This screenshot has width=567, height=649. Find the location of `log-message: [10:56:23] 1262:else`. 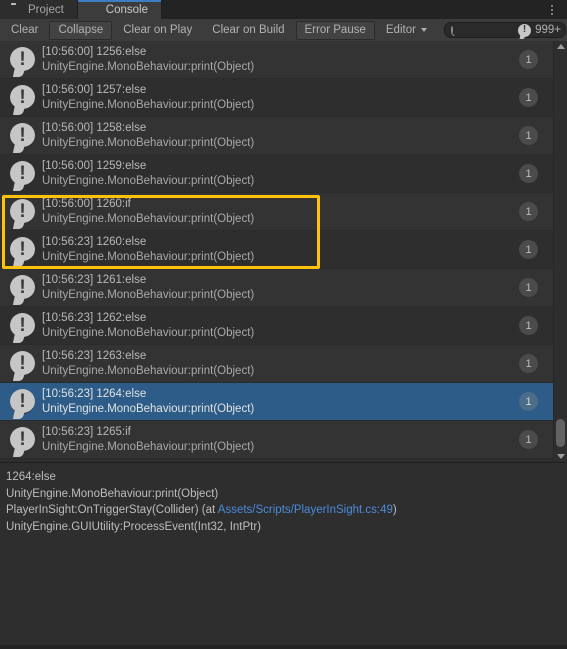

log-message: [10:56:23] 1262:else is located at coordinates (94, 317).